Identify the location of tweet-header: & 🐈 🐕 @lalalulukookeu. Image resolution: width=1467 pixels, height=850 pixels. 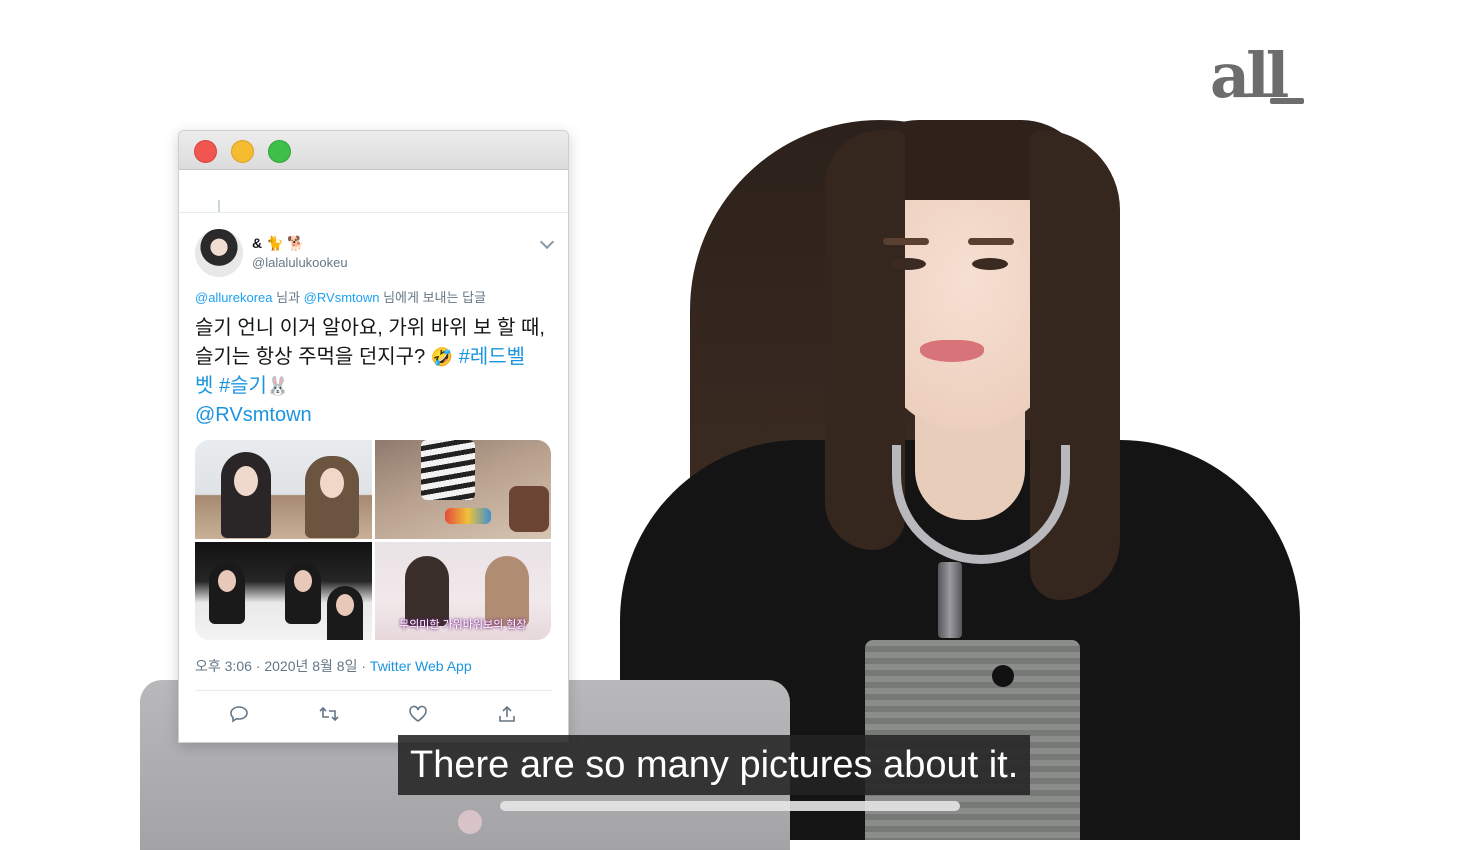
(375, 245).